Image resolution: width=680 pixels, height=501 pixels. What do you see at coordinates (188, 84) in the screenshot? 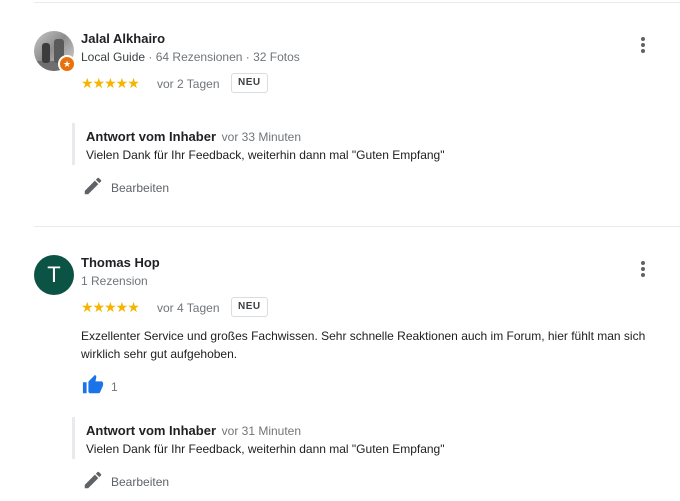
I see `review-date: vor 2 Tagen` at bounding box center [188, 84].